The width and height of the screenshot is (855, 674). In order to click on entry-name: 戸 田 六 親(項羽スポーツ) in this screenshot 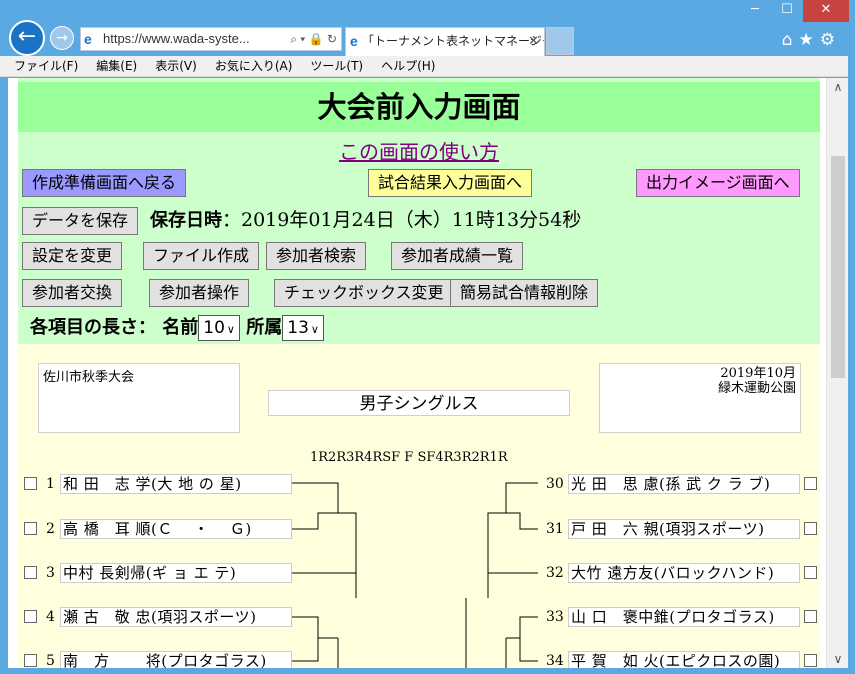, I will do `click(684, 529)`.